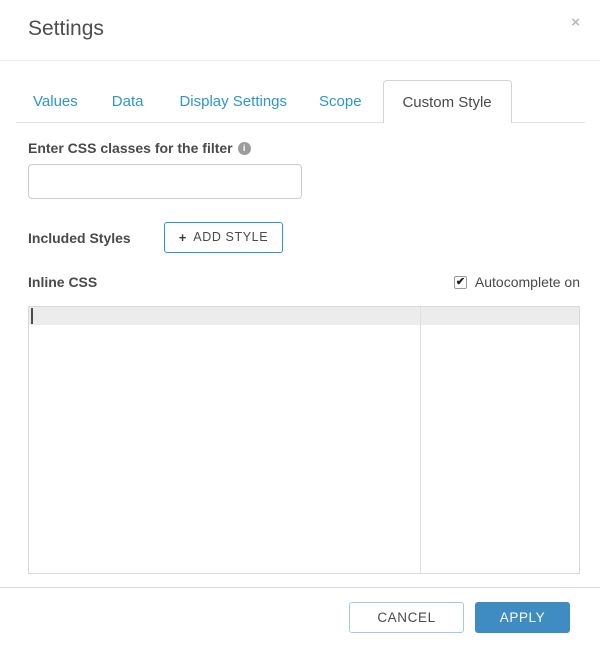 The image size is (600, 647). What do you see at coordinates (420, 440) in the screenshot?
I see `editor-print-margin` at bounding box center [420, 440].